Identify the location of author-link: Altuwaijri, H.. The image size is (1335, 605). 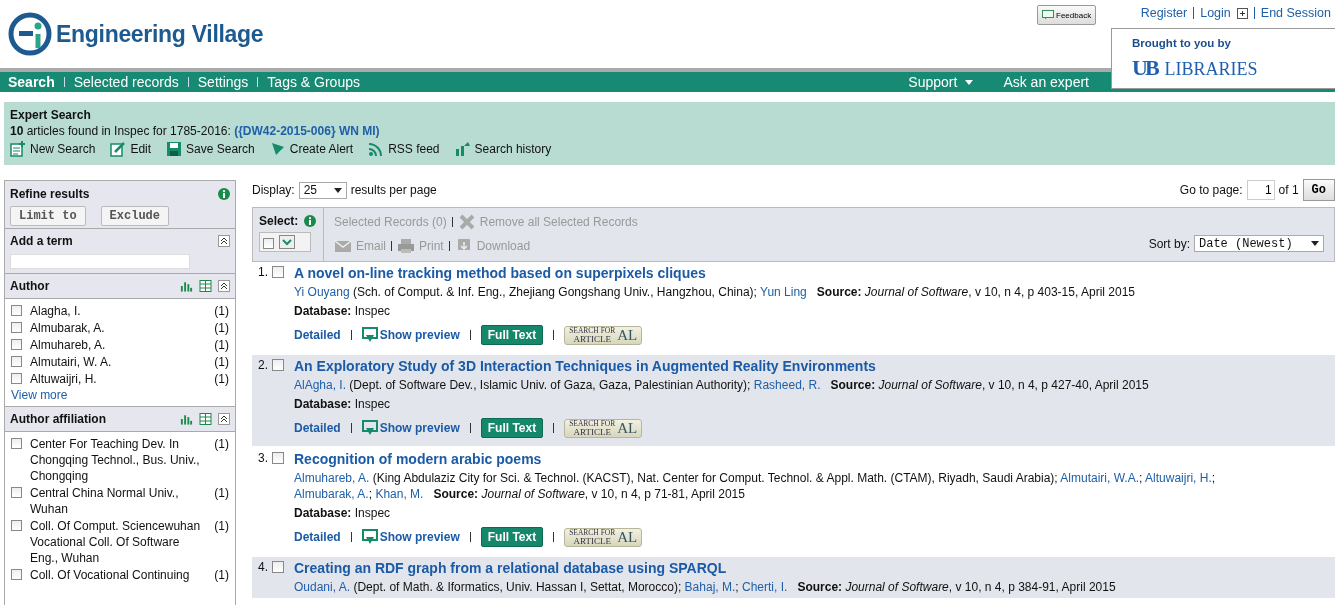
(1178, 478).